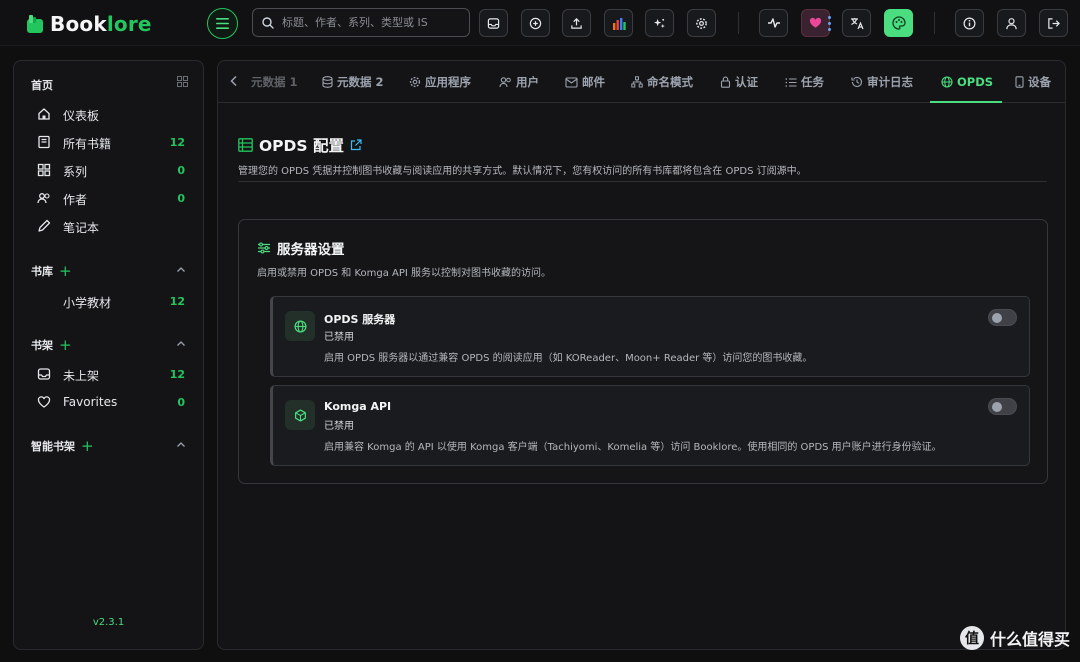  Describe the element at coordinates (44, 374) in the screenshot. I see `inbox-icon` at that location.